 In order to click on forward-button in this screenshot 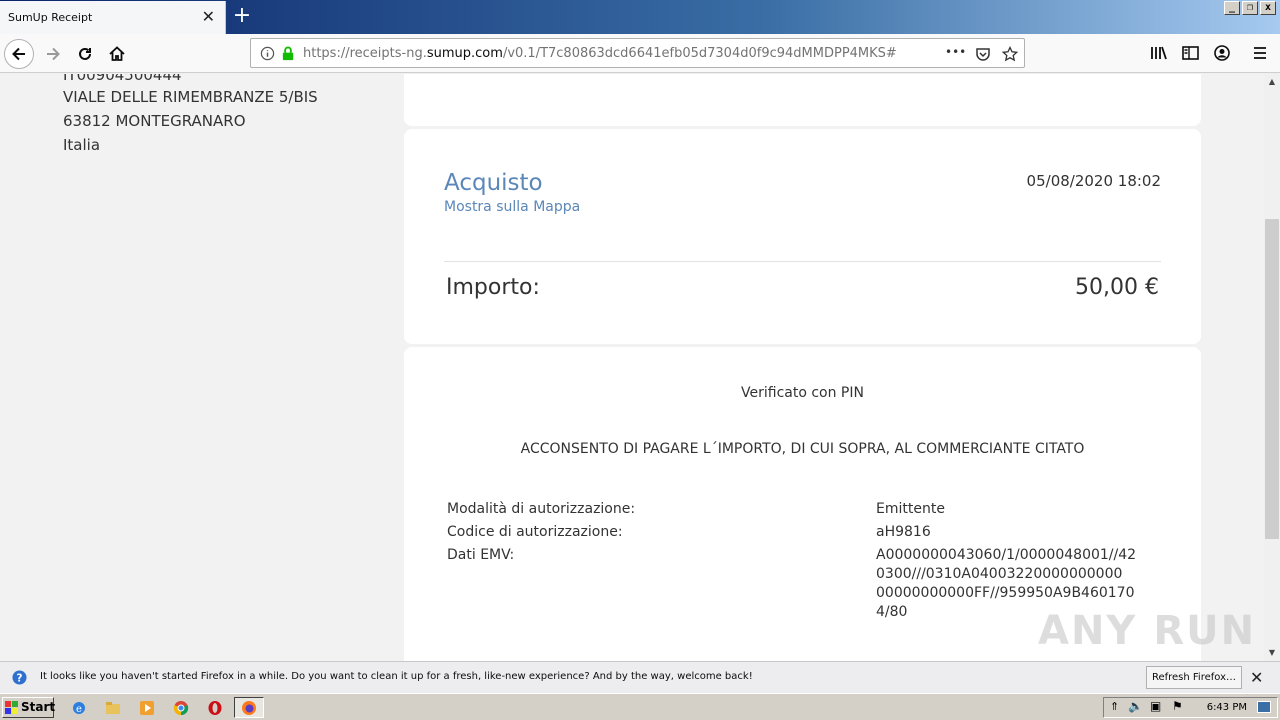, I will do `click(53, 54)`.